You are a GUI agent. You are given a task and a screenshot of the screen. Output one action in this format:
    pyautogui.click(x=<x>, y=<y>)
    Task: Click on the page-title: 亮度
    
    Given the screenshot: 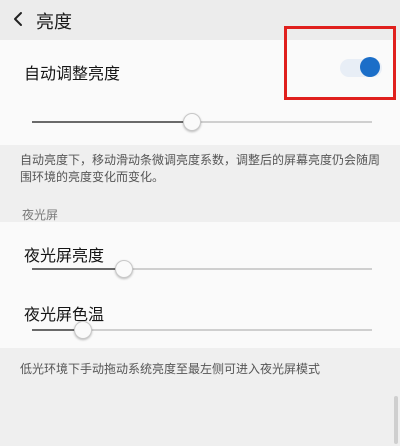 What is the action you would take?
    pyautogui.click(x=54, y=22)
    